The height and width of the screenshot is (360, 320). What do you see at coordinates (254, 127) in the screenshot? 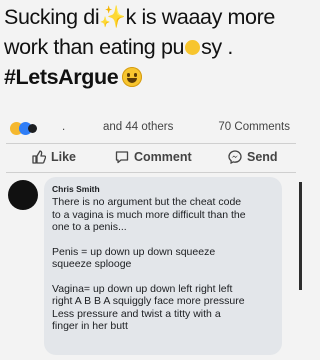
I see `comments-count: 70 Comments` at bounding box center [254, 127].